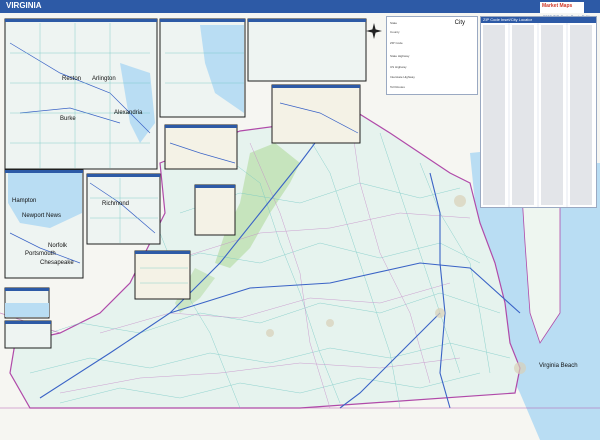  Describe the element at coordinates (72, 79) in the screenshot. I see `city-reston: Reston` at that location.